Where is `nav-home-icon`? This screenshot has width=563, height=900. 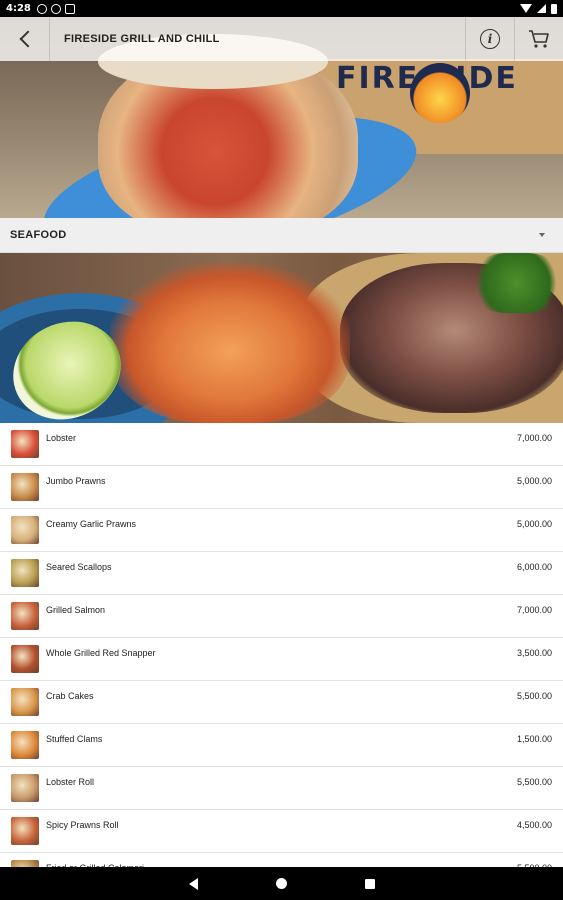 nav-home-icon is located at coordinates (281, 883).